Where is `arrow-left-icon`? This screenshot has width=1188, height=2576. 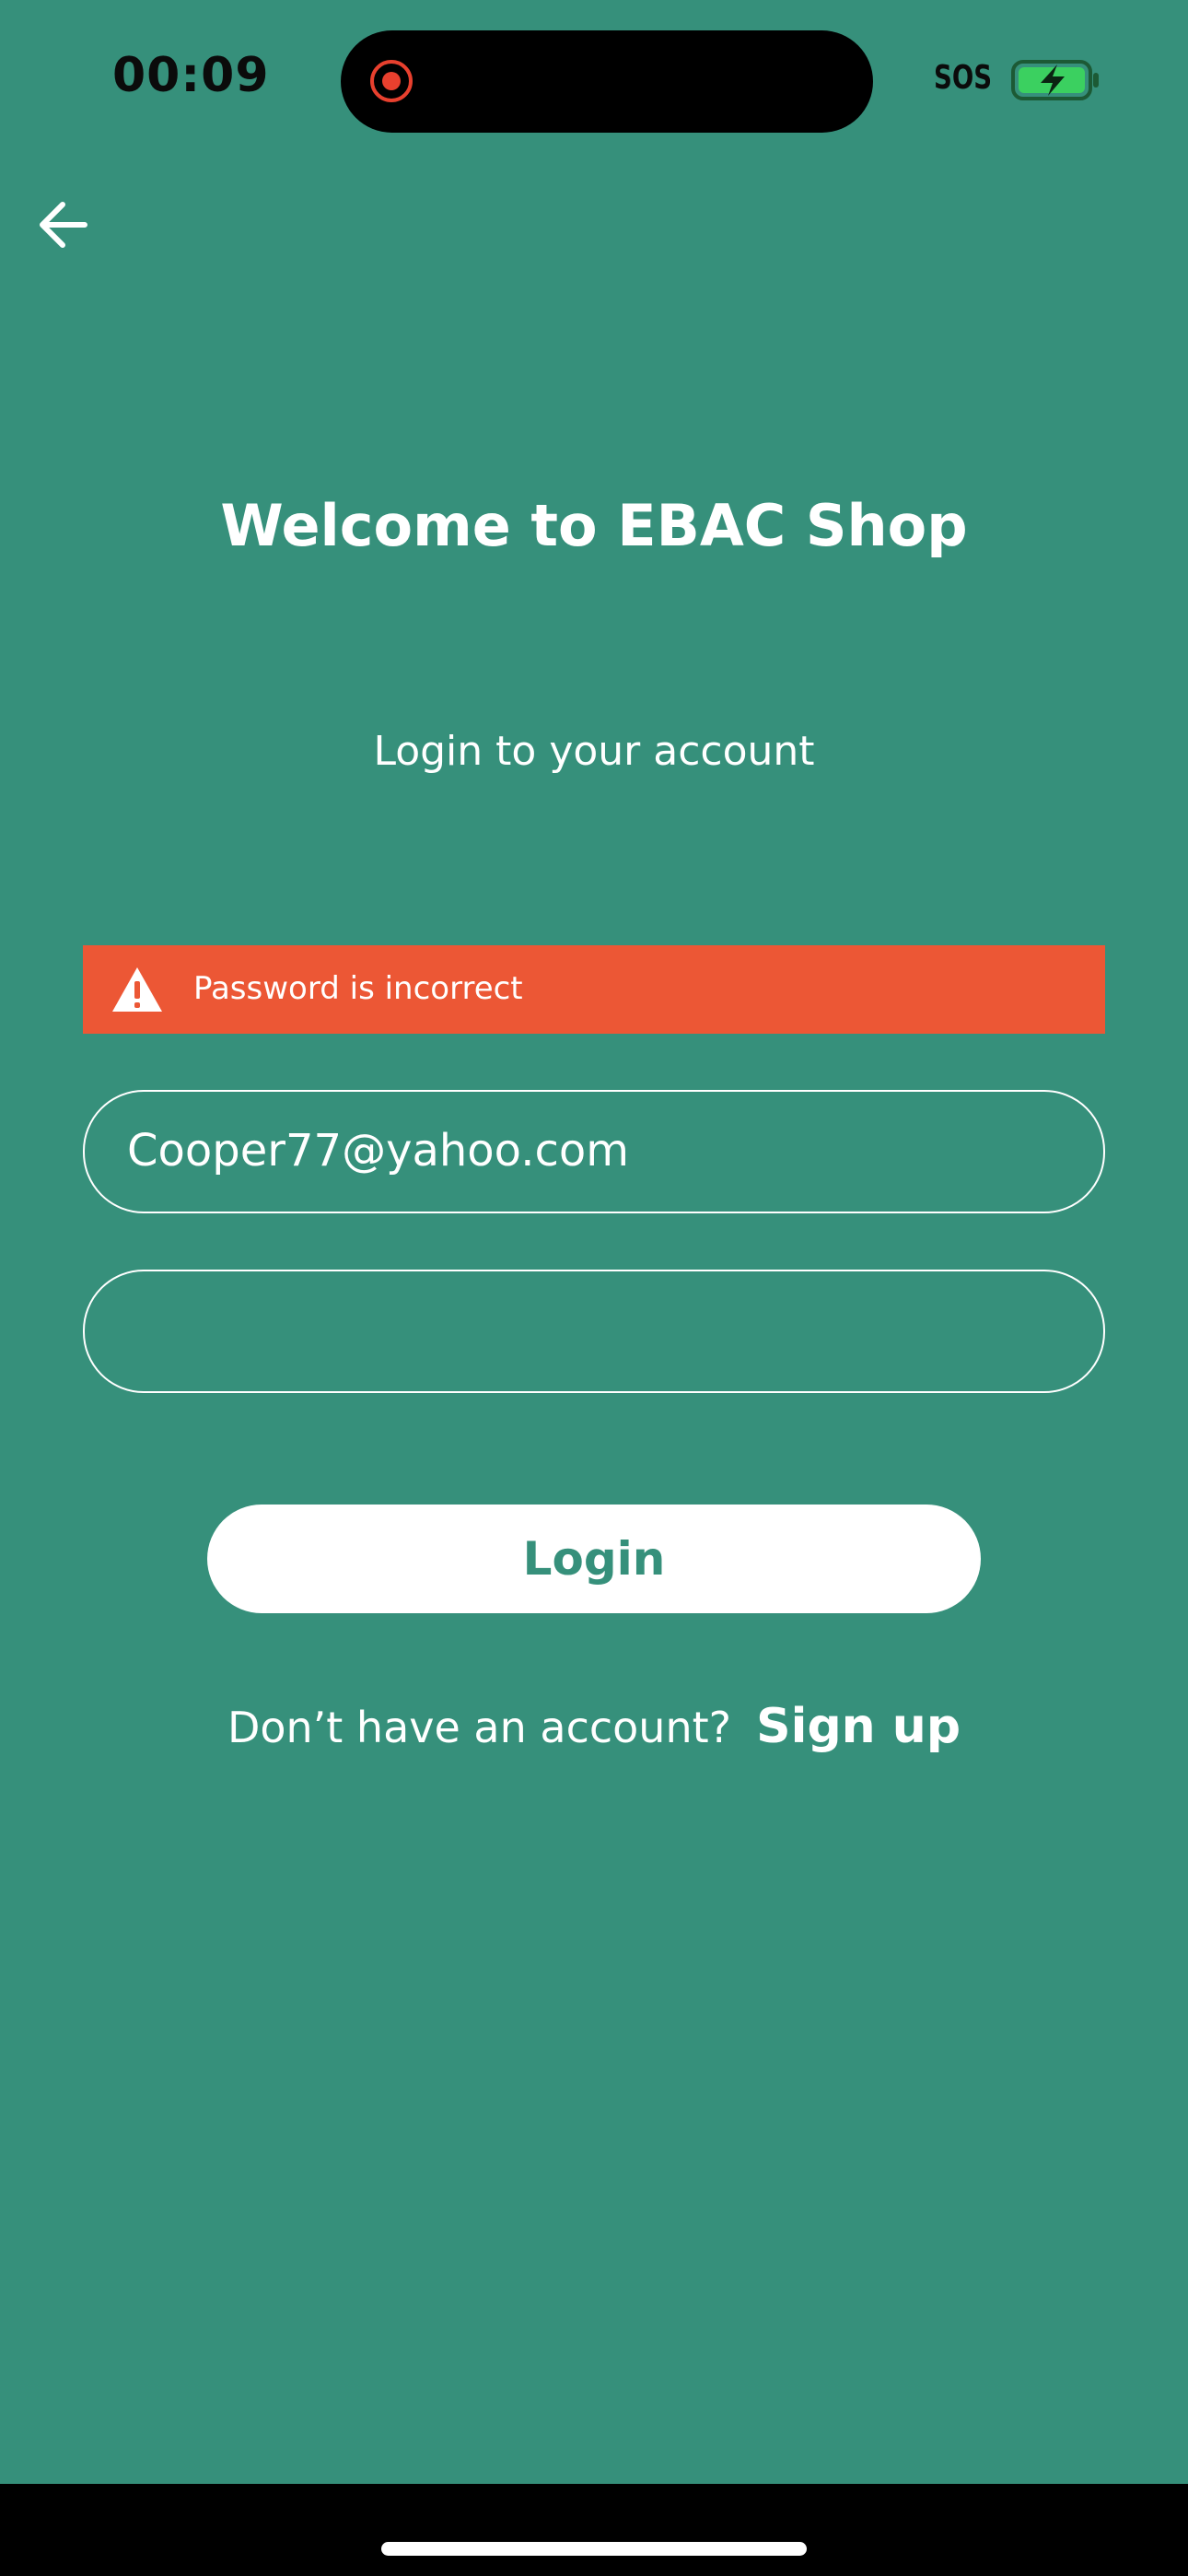 arrow-left-icon is located at coordinates (64, 225).